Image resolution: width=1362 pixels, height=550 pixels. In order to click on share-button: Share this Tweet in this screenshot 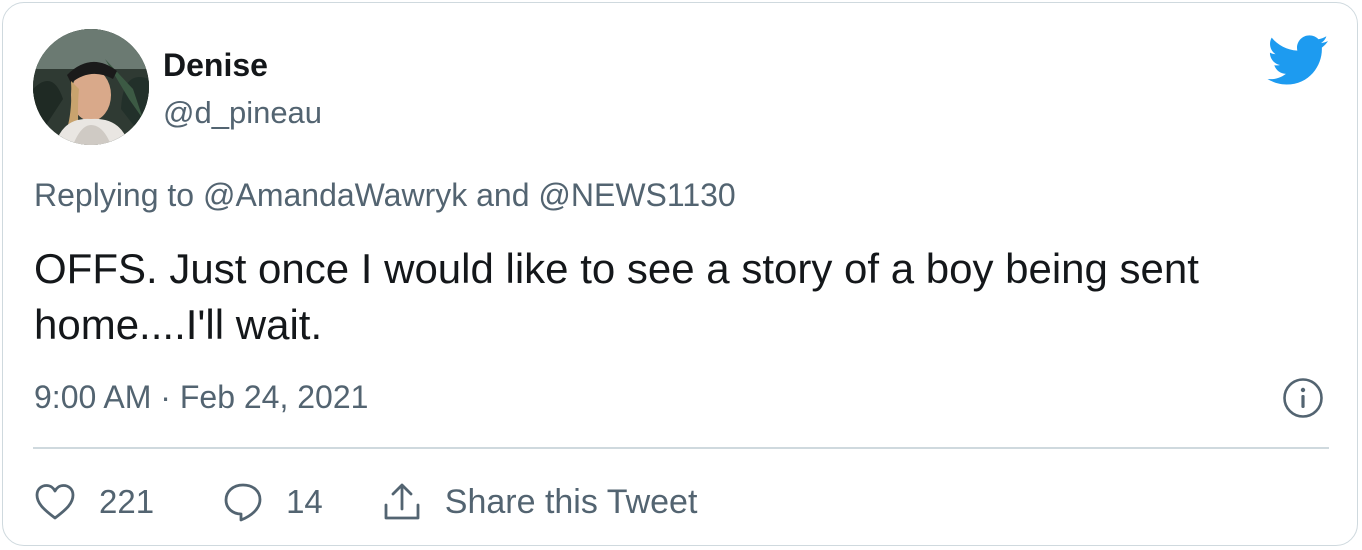, I will do `click(539, 502)`.